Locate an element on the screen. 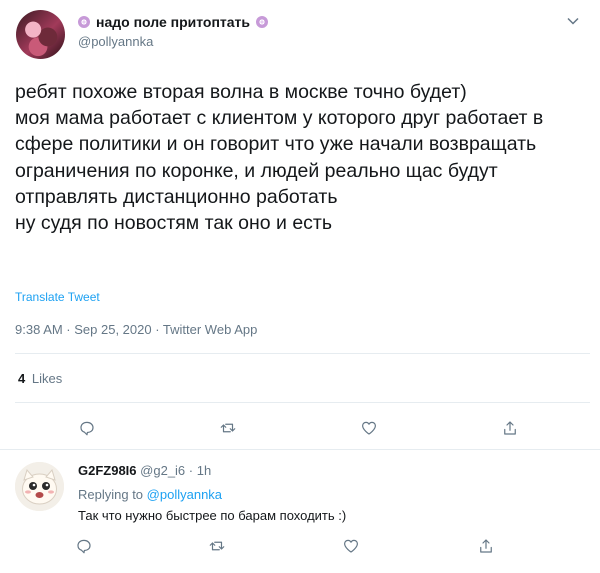 Image resolution: width=600 pixels, height=573 pixels. tweet-author: надо поле притоптать is located at coordinates (173, 22).